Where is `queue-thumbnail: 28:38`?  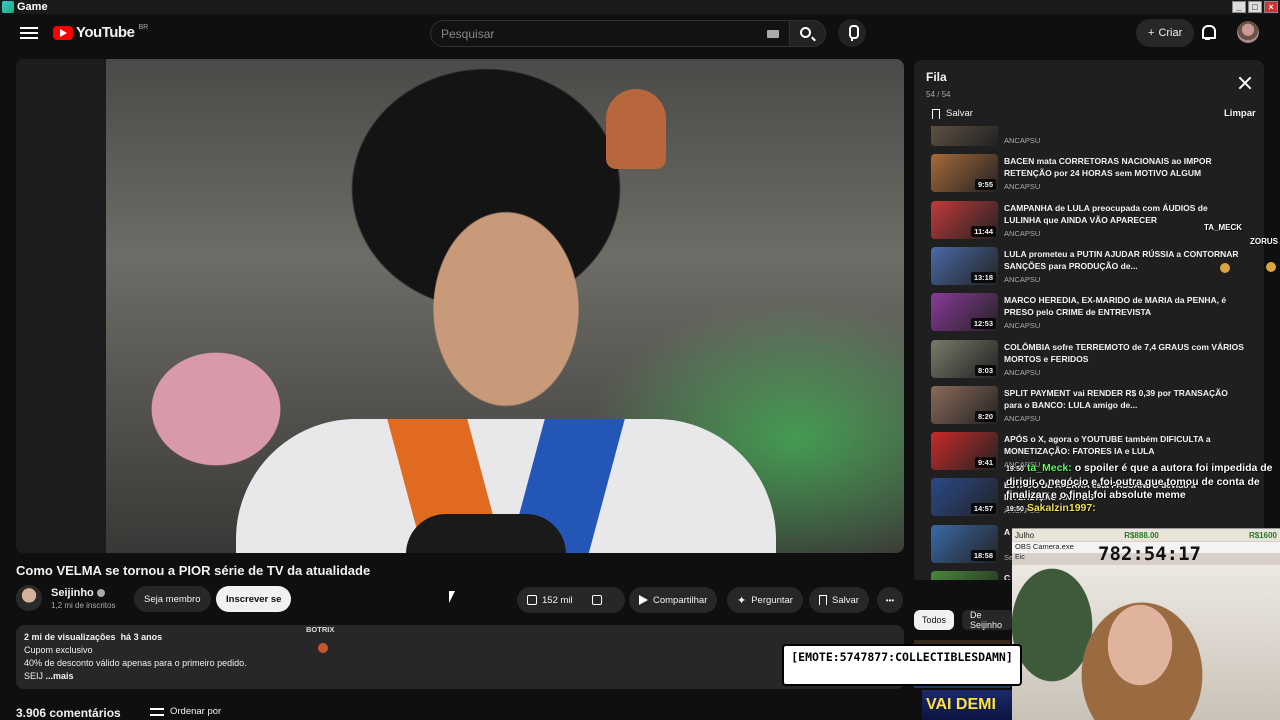
queue-thumbnail: 28:38 is located at coordinates (964, 575).